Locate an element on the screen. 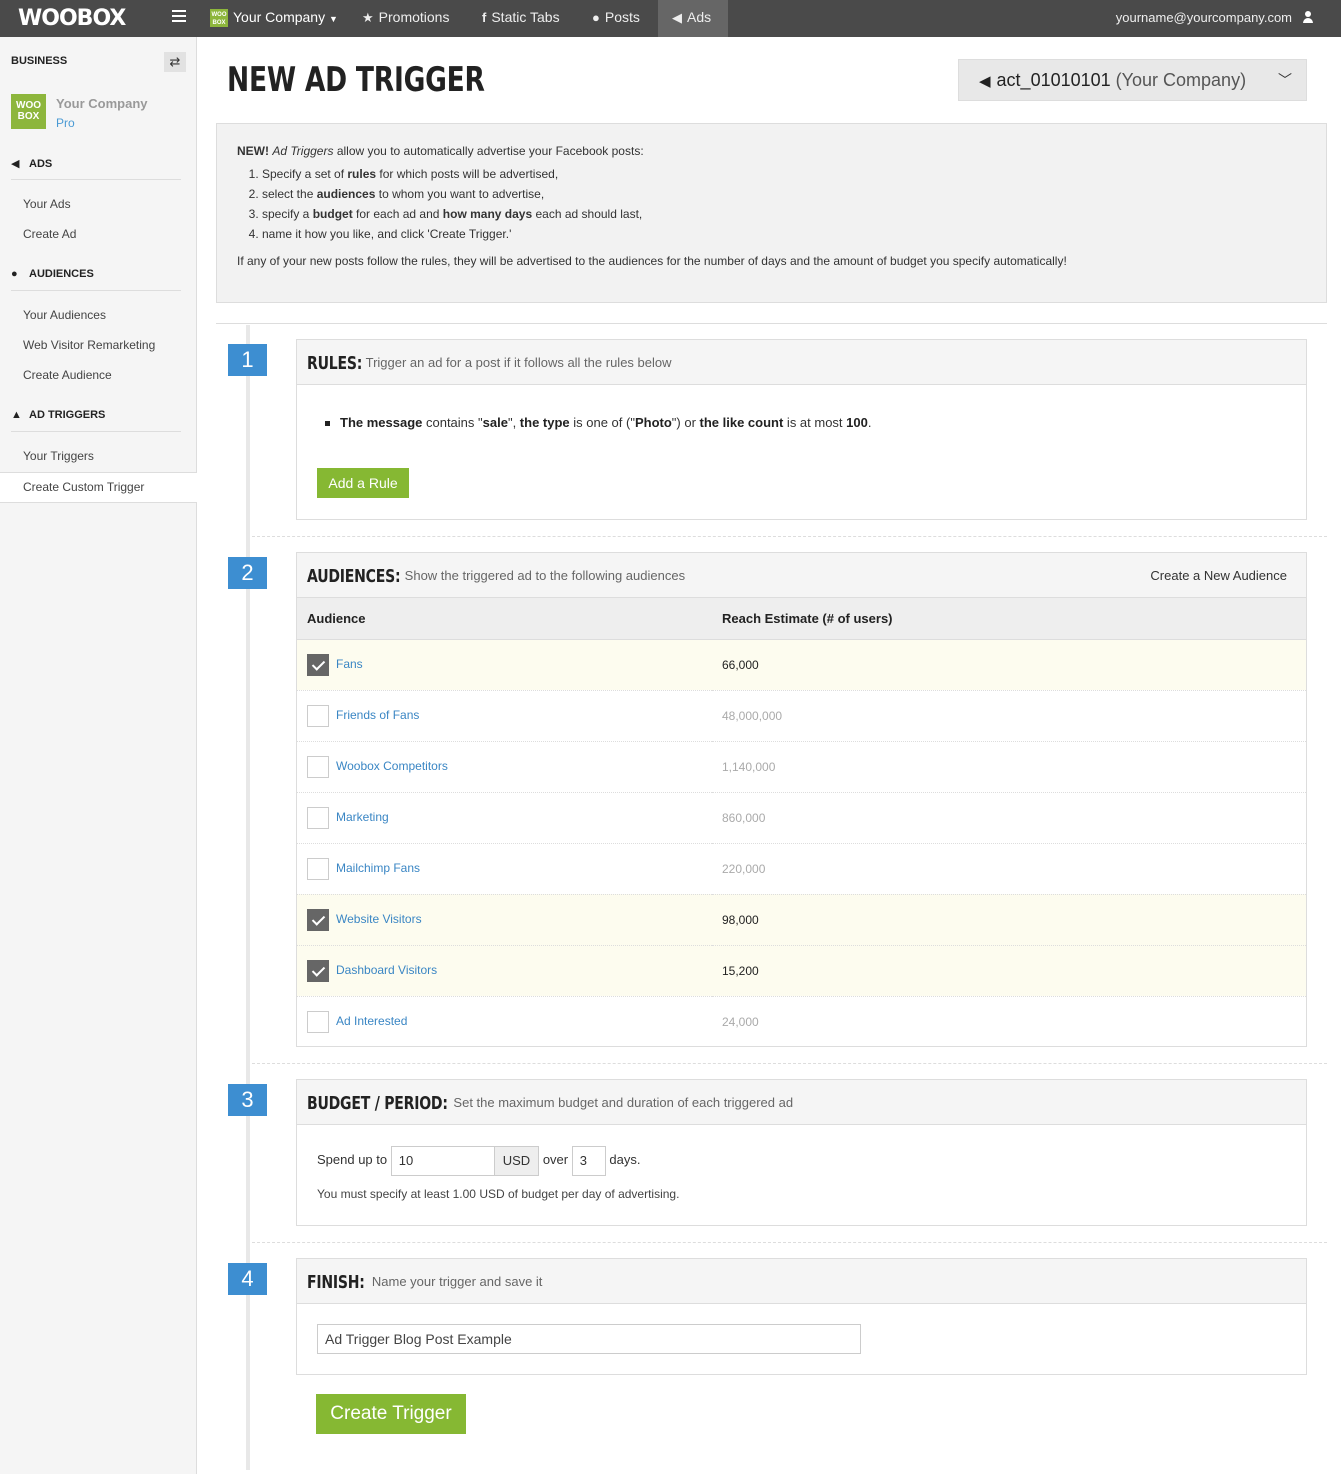 This screenshot has height=1474, width=1341. table-row: Fans 66,000 is located at coordinates (801, 665).